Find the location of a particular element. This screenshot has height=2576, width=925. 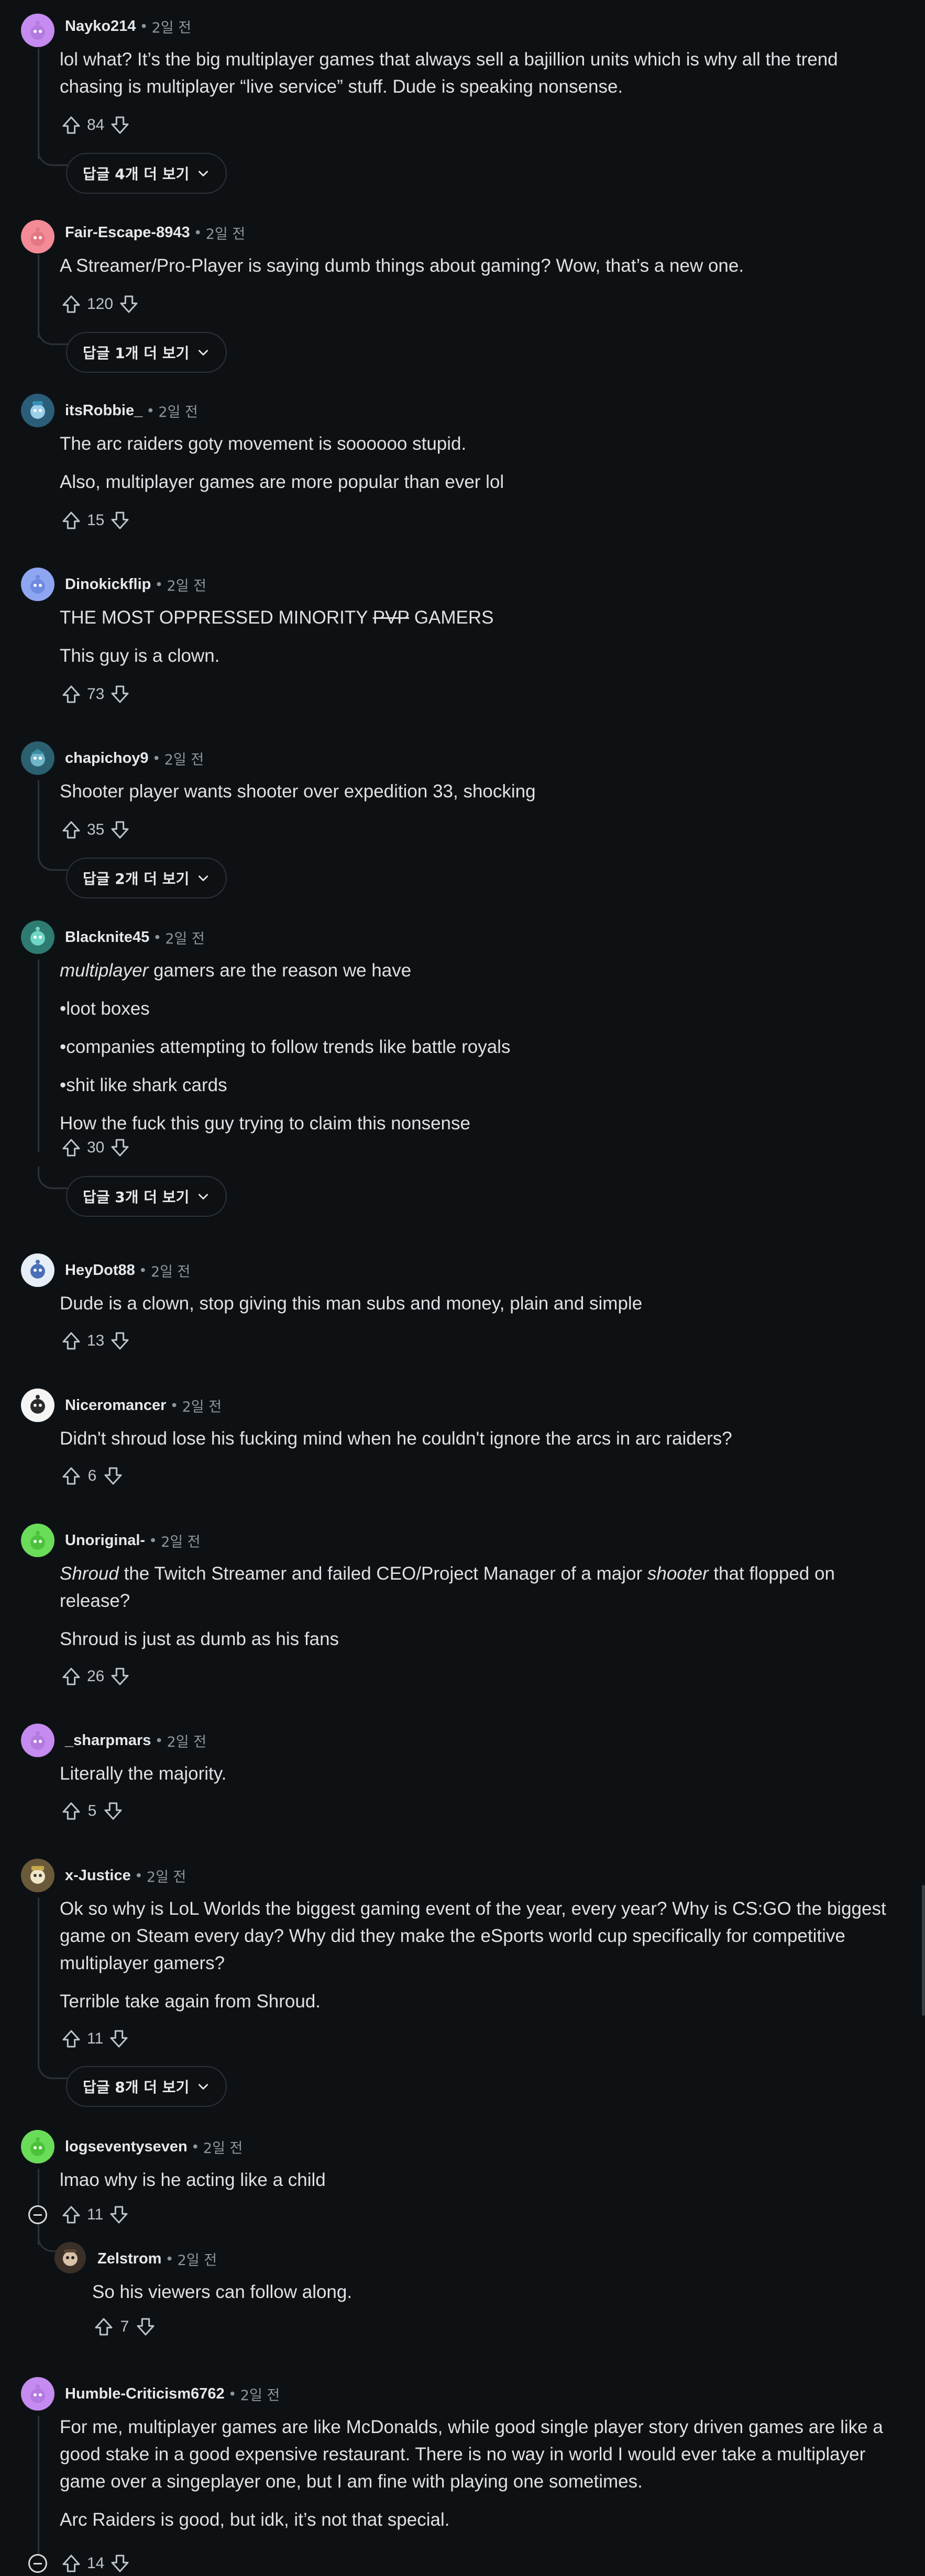

username: chapichoy9 is located at coordinates (107, 759).